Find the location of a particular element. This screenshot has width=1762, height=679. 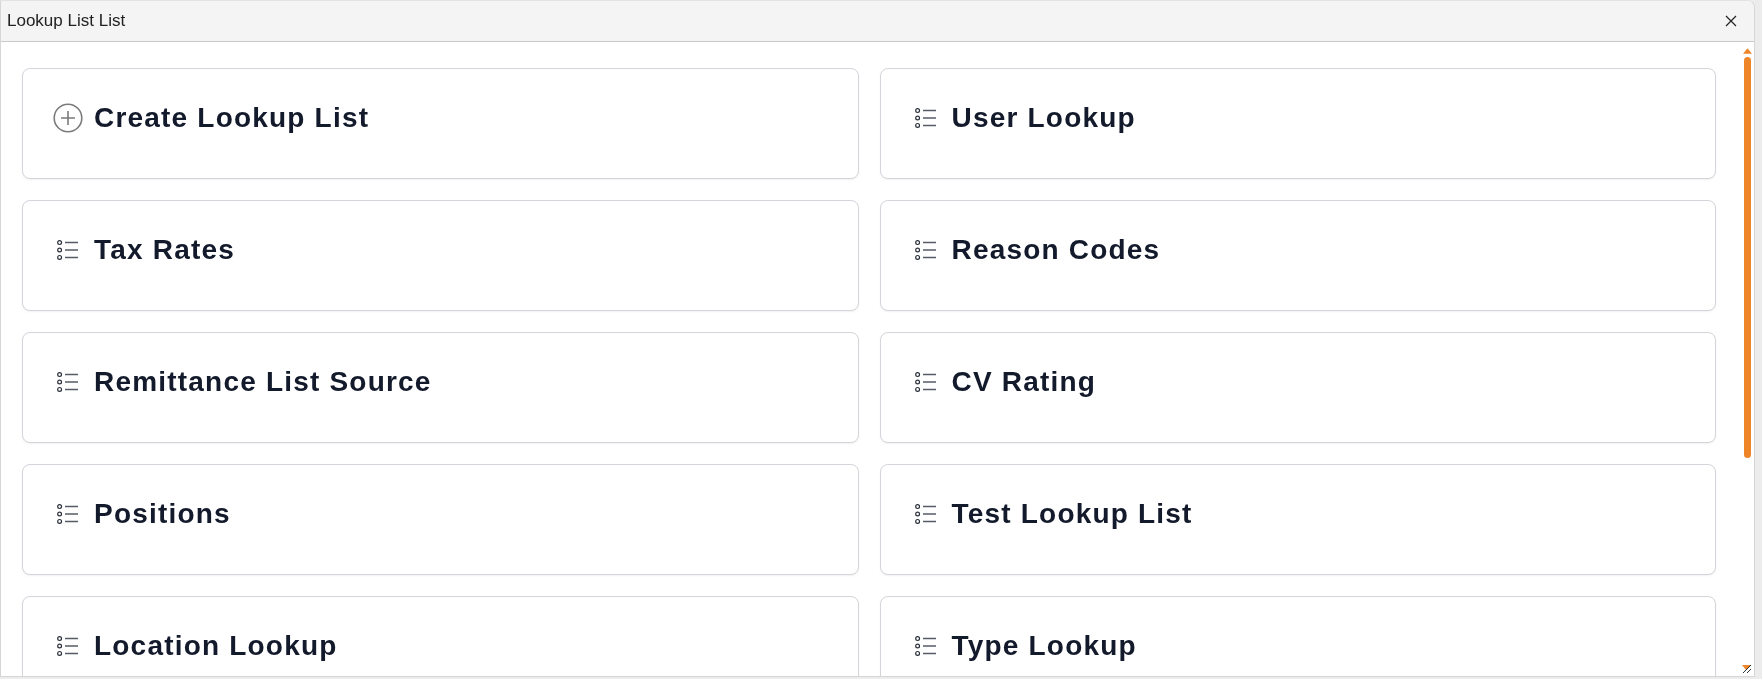

lookup-list-card: Remittance List Source is located at coordinates (440, 387).